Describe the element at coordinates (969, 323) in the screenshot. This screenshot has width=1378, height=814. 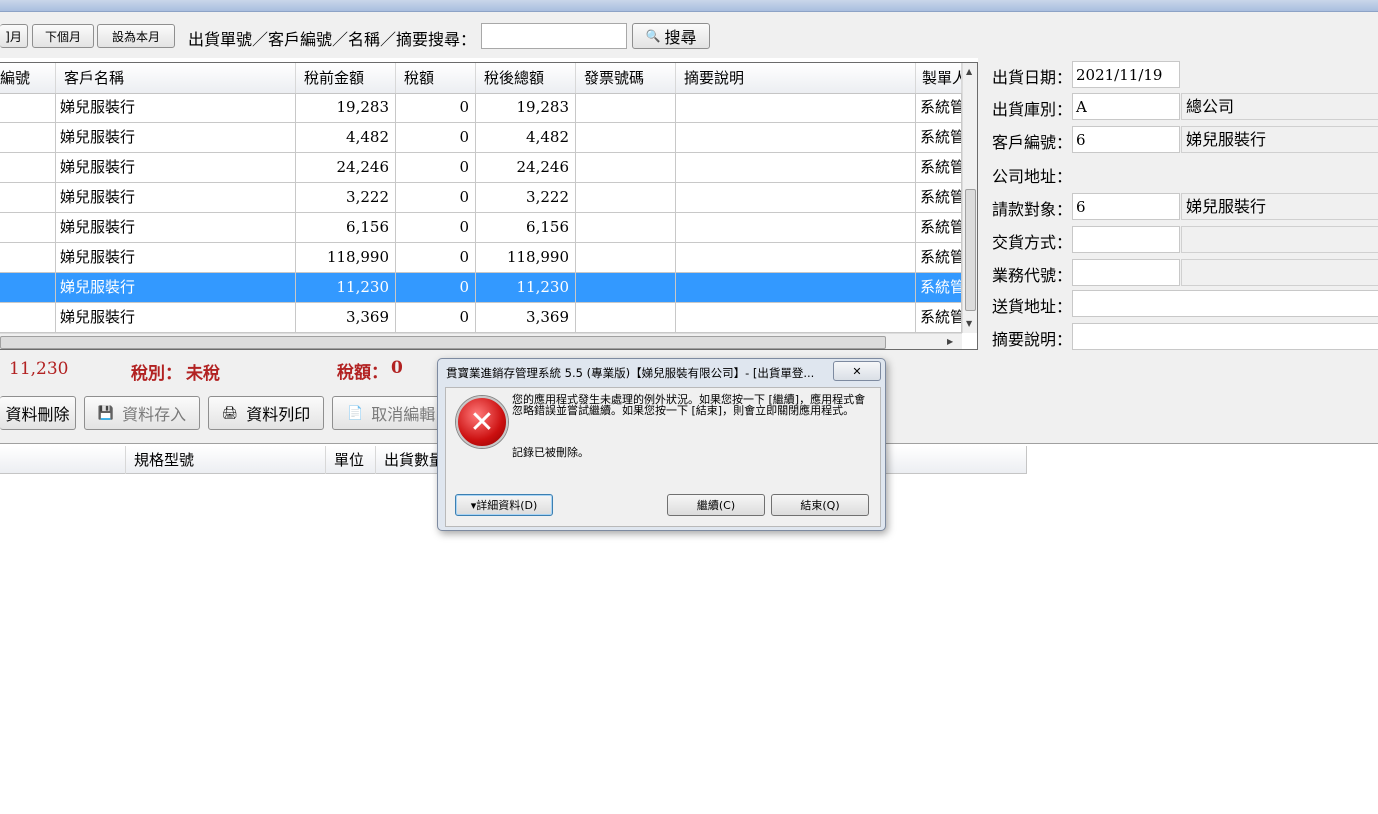
I see `scroll-down-icon: ▼` at that location.